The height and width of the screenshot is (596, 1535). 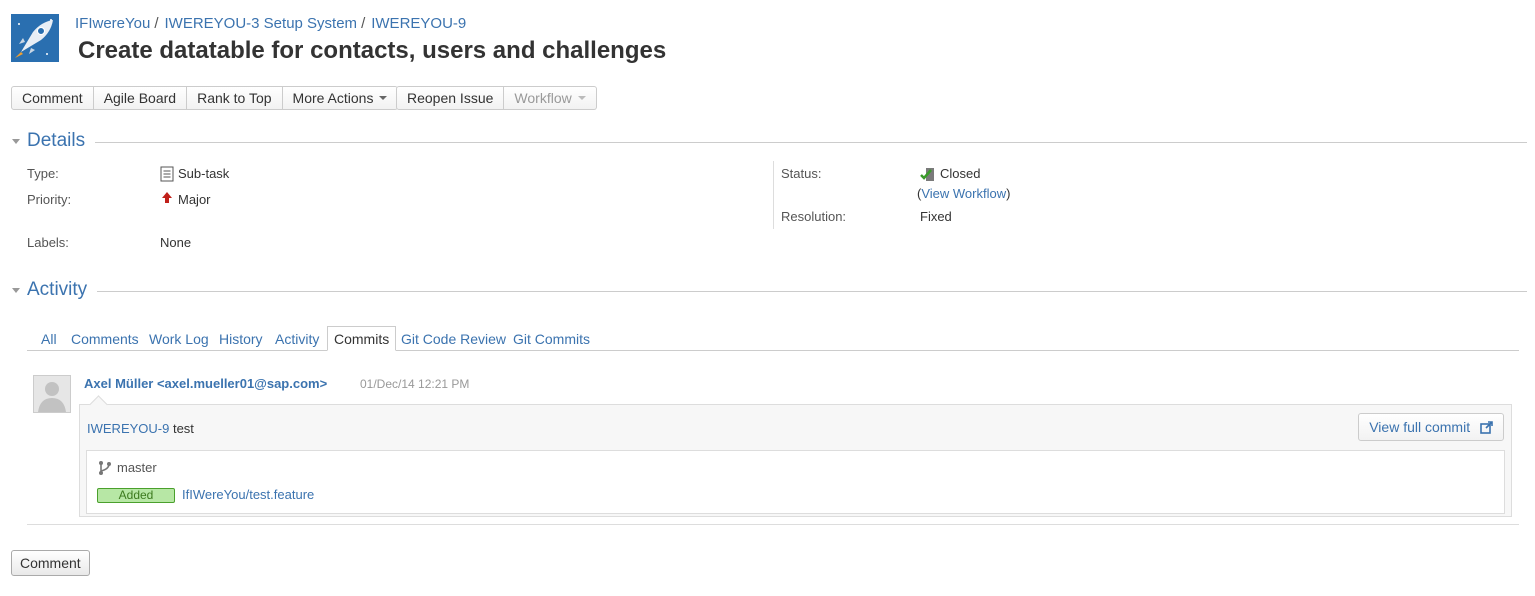 What do you see at coordinates (927, 174) in the screenshot?
I see `closed-status-icon` at bounding box center [927, 174].